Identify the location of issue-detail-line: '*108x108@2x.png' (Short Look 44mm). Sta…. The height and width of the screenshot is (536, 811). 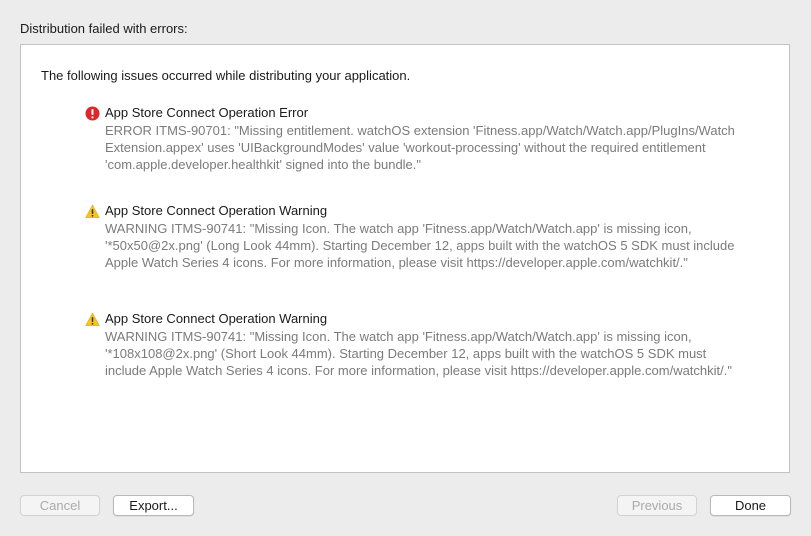
(406, 353).